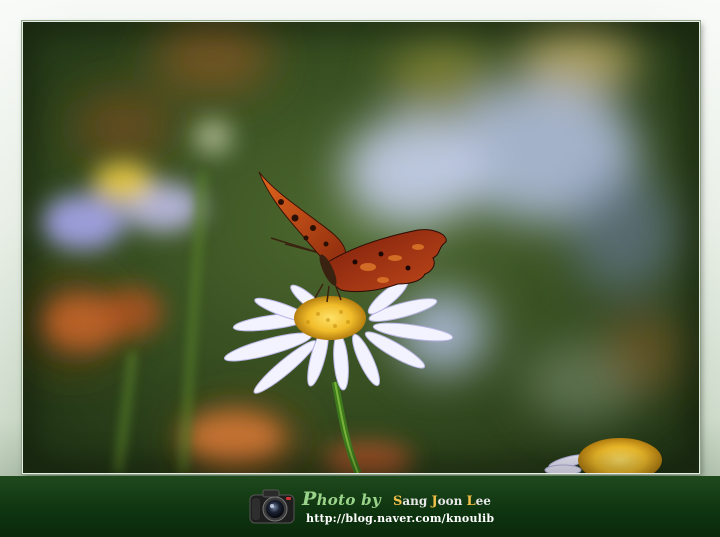 The image size is (720, 537). What do you see at coordinates (341, 499) in the screenshot?
I see `photo-by-label: Photo by` at bounding box center [341, 499].